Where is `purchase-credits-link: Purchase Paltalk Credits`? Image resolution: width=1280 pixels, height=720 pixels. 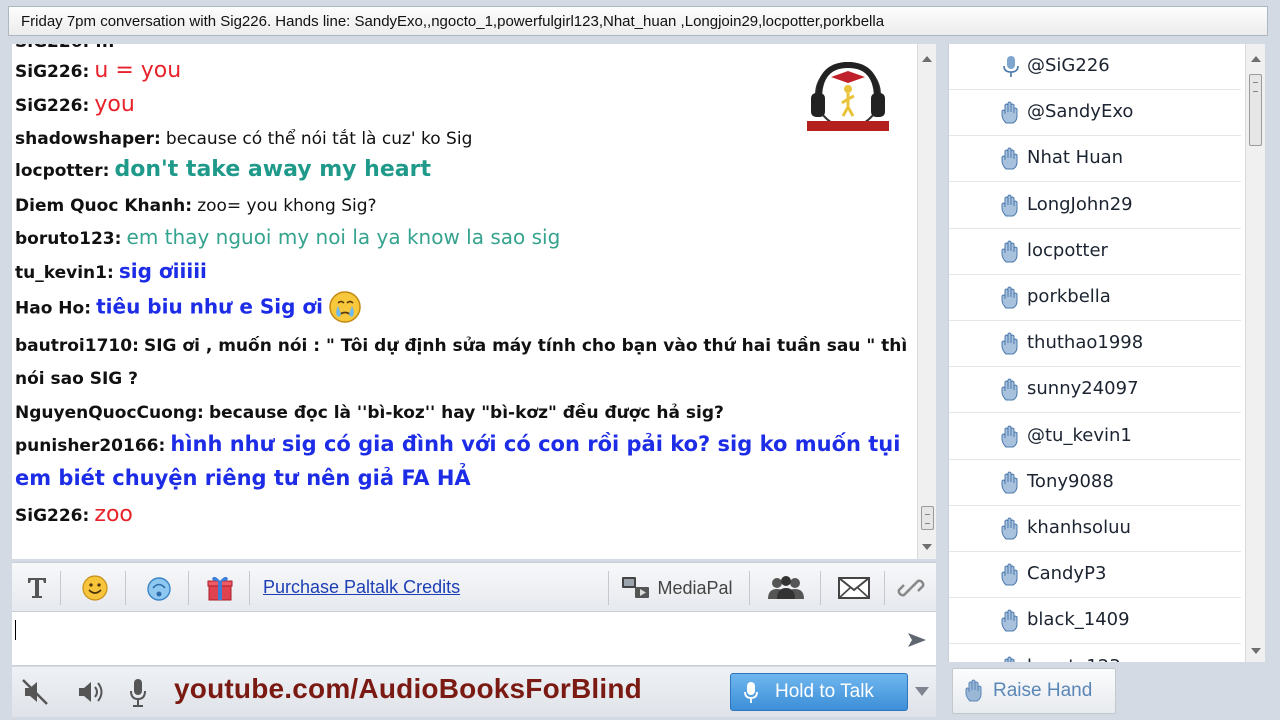 purchase-credits-link: Purchase Paltalk Credits is located at coordinates (361, 587).